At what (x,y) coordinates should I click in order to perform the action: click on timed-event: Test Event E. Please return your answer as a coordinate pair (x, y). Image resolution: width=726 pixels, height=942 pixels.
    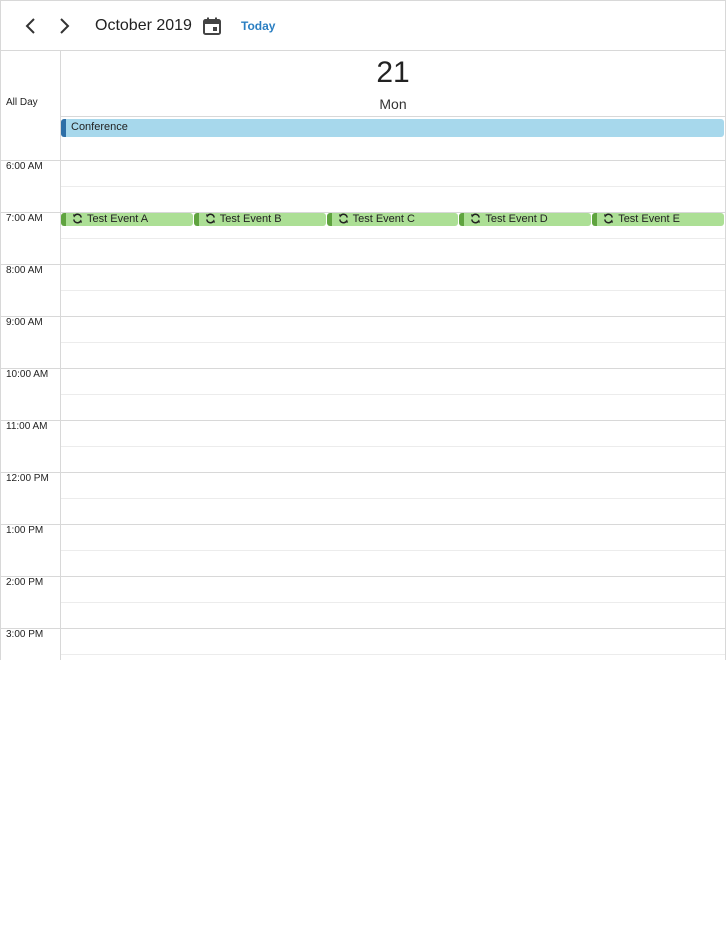
    Looking at the image, I should click on (658, 219).